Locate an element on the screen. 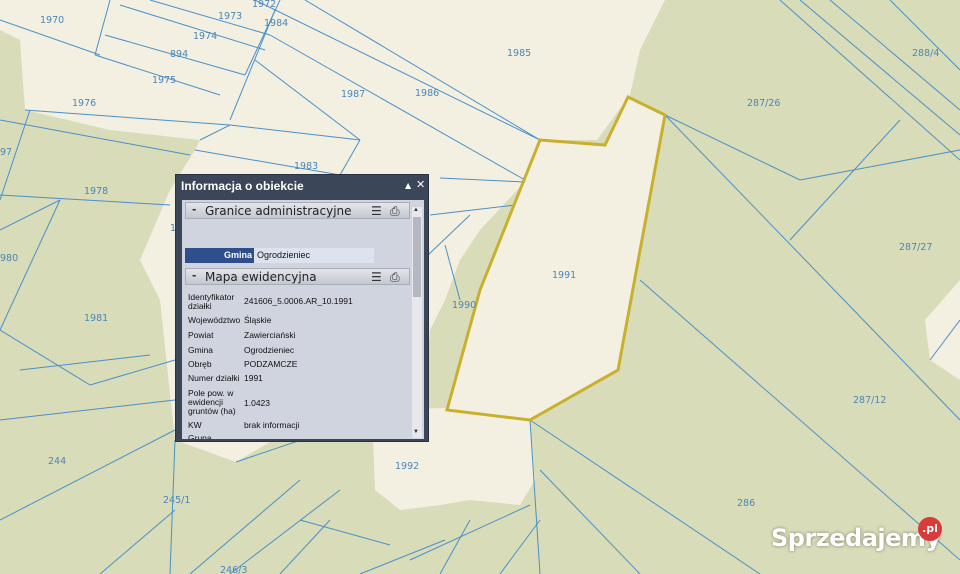 This screenshot has width=960, height=574. row-key: Identyfikator działki is located at coordinates (211, 301).